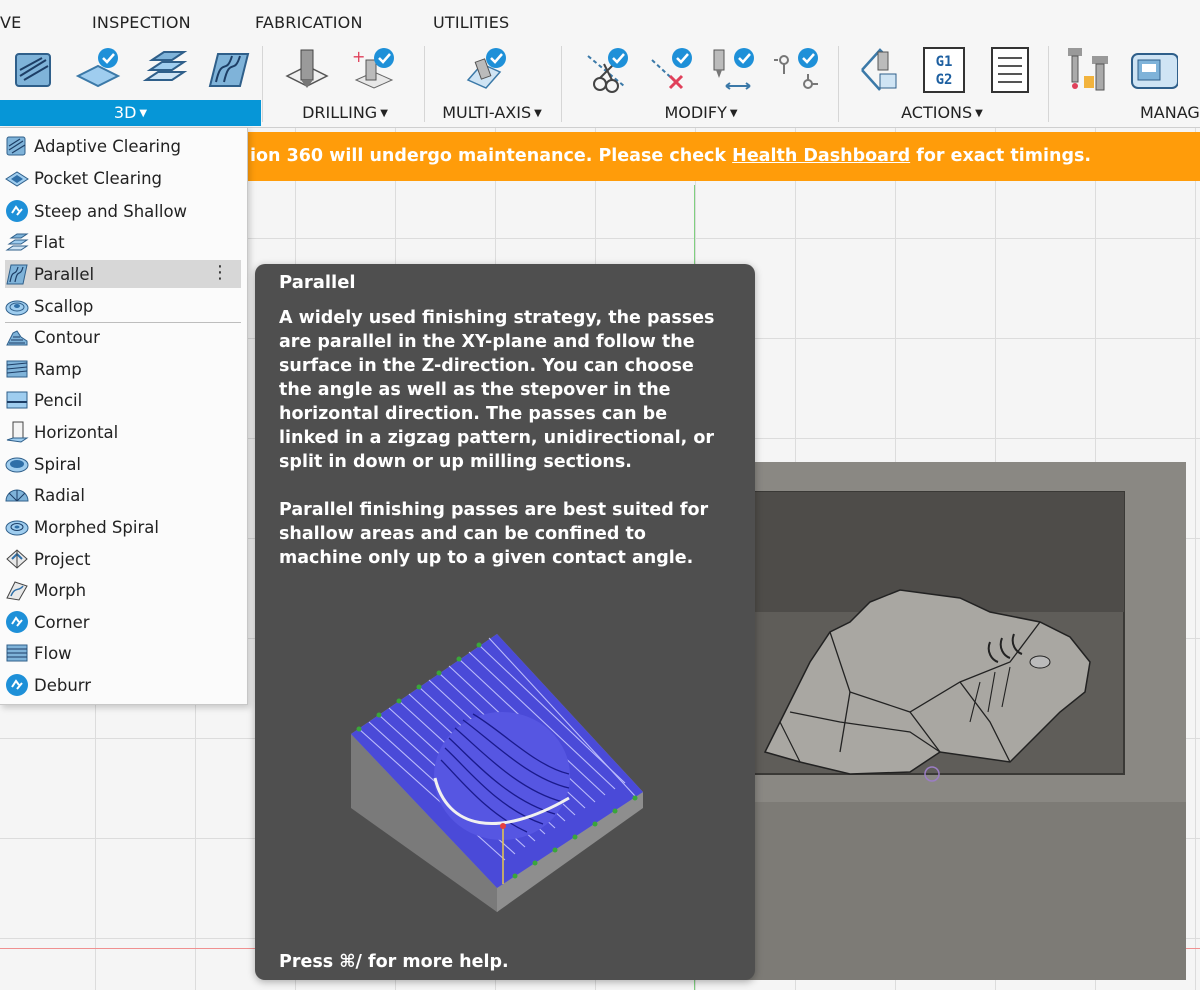 This screenshot has width=1200, height=990. Describe the element at coordinates (123, 369) in the screenshot. I see `menu-item-ramp: Ramp` at that location.